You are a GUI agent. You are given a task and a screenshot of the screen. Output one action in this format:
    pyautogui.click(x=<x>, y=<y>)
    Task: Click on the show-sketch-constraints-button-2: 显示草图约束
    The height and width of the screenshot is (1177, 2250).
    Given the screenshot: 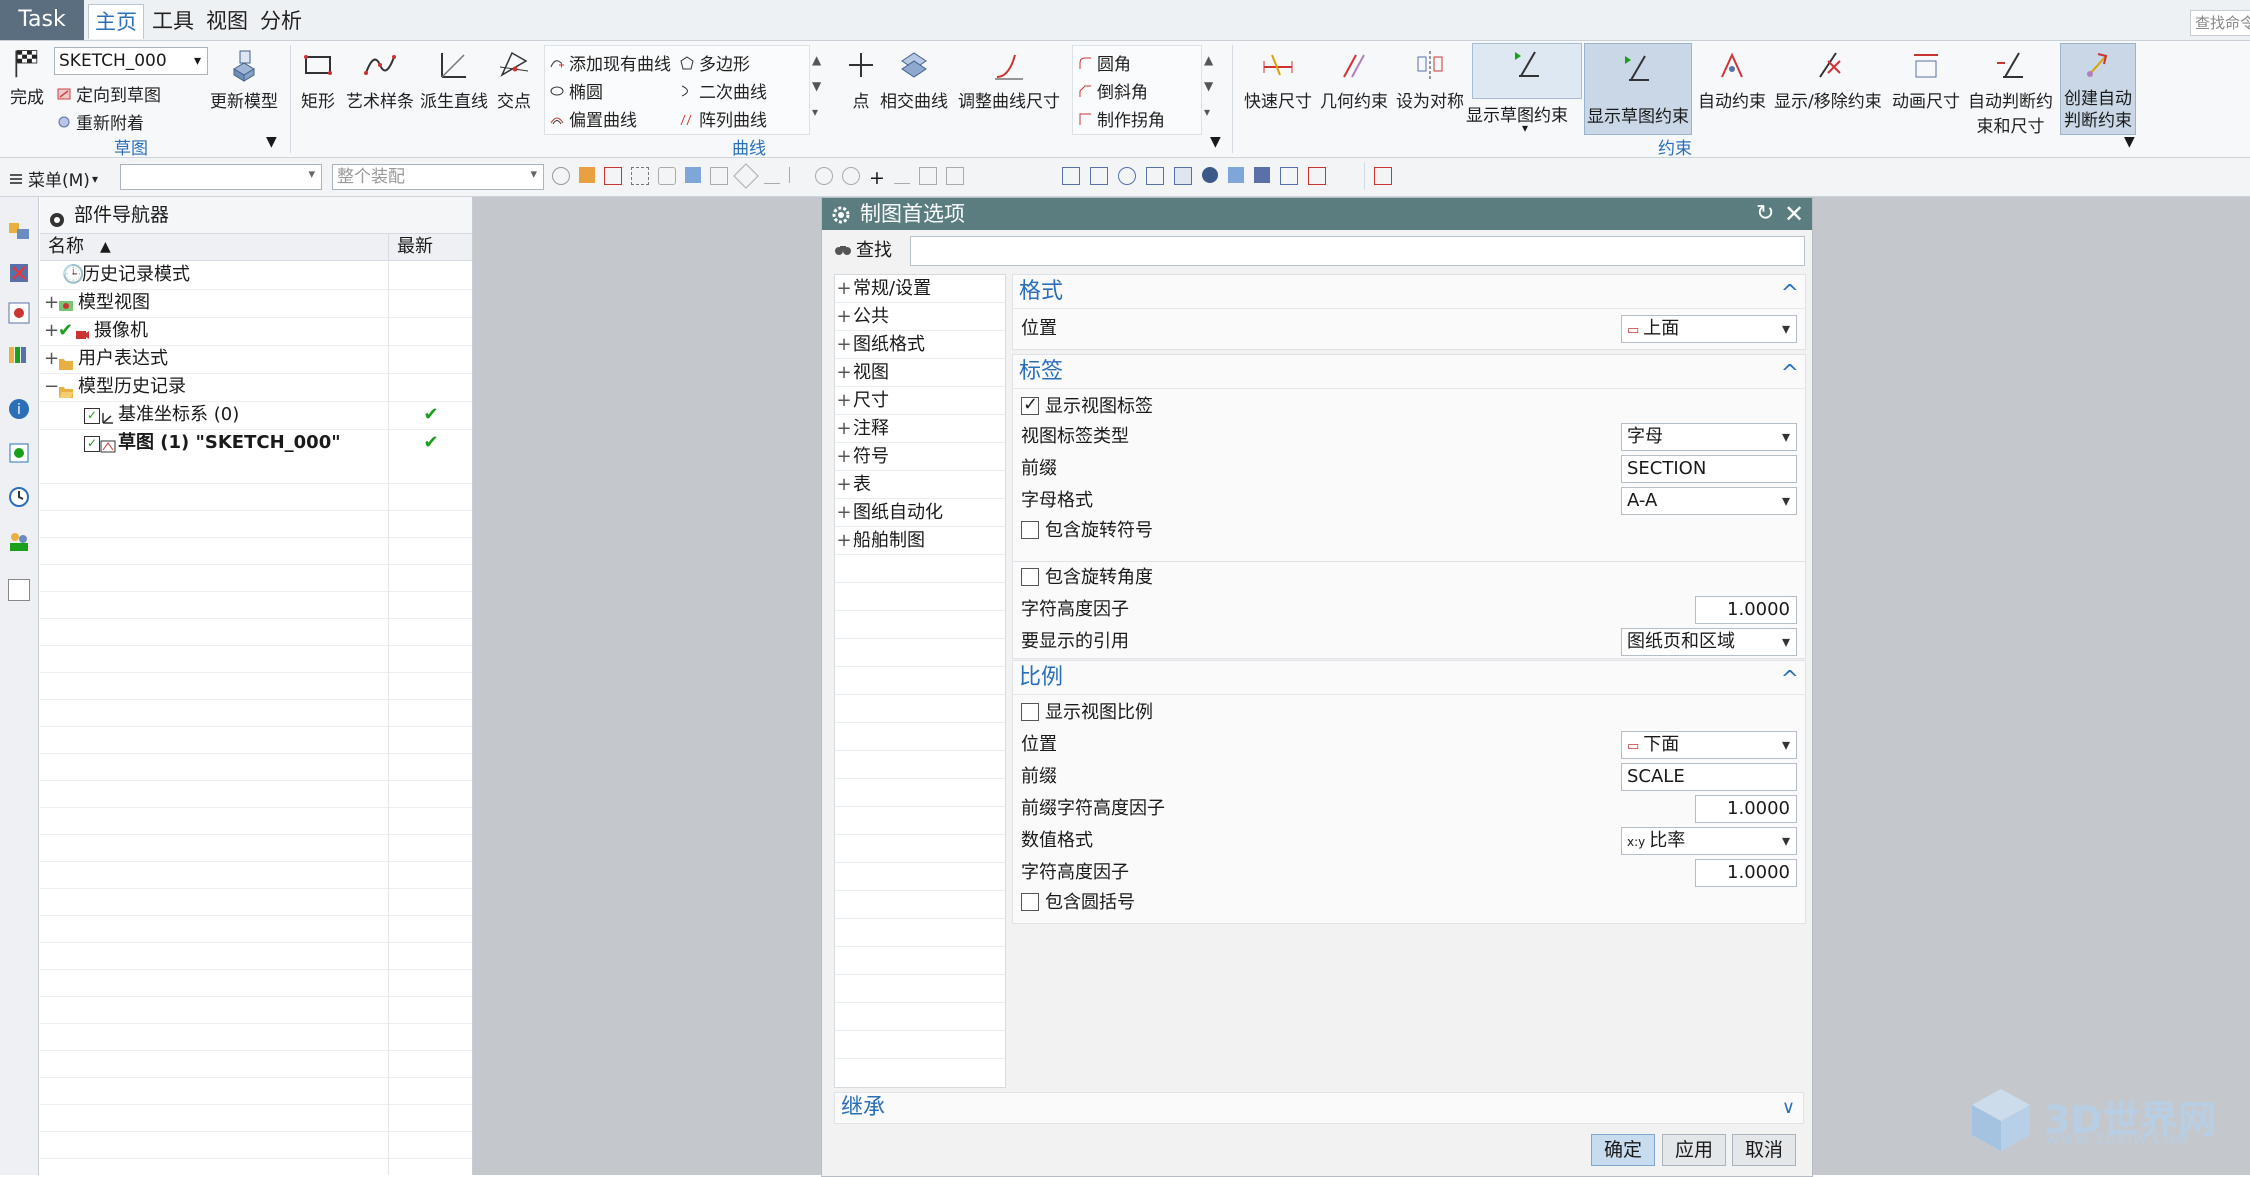 What is the action you would take?
    pyautogui.click(x=1638, y=89)
    